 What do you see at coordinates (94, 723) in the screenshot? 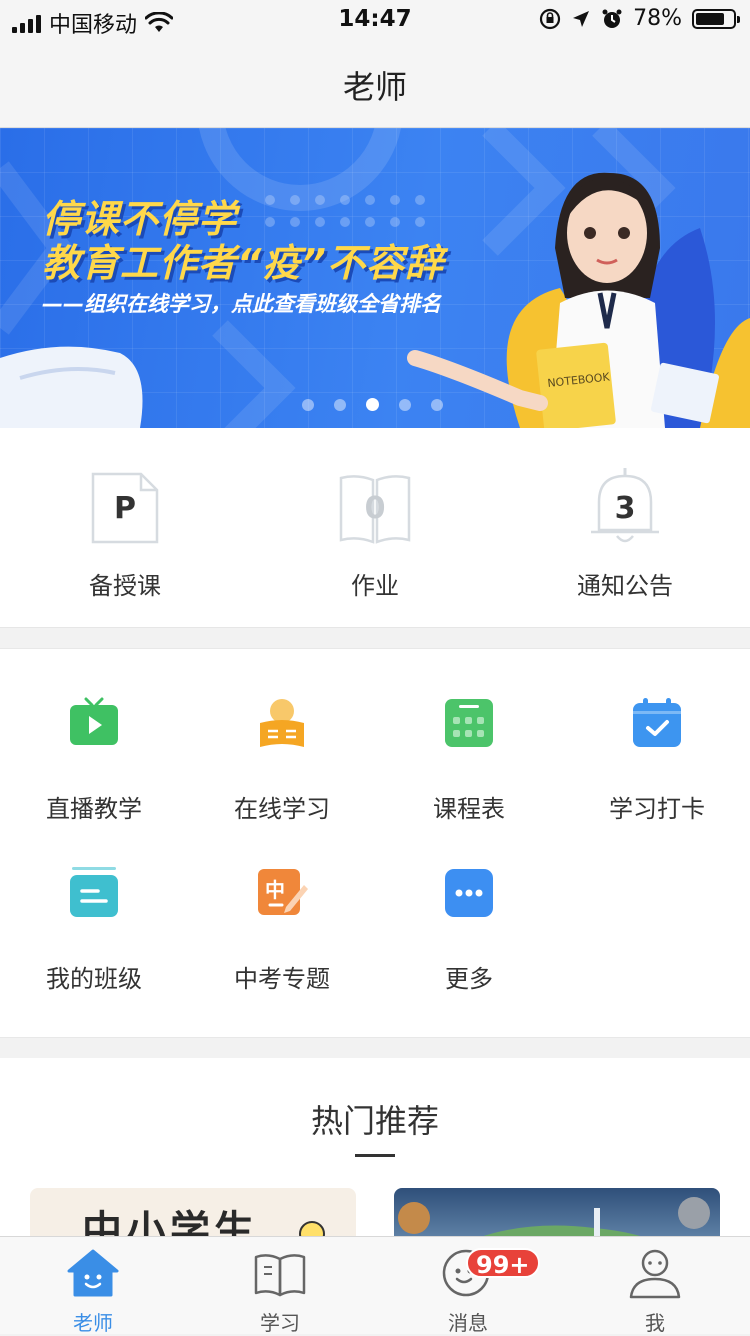
I see `tv-play-icon` at bounding box center [94, 723].